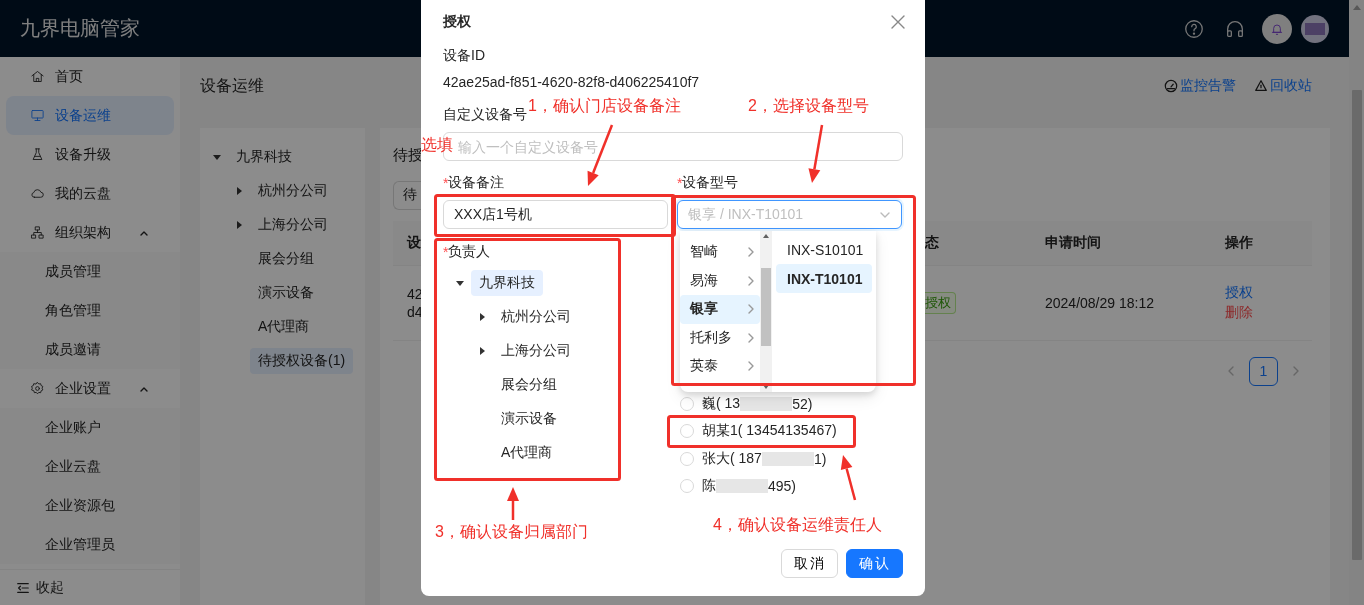 This screenshot has width=1364, height=605. Describe the element at coordinates (90, 388) in the screenshot. I see `sidebar-item: 企业设置` at that location.